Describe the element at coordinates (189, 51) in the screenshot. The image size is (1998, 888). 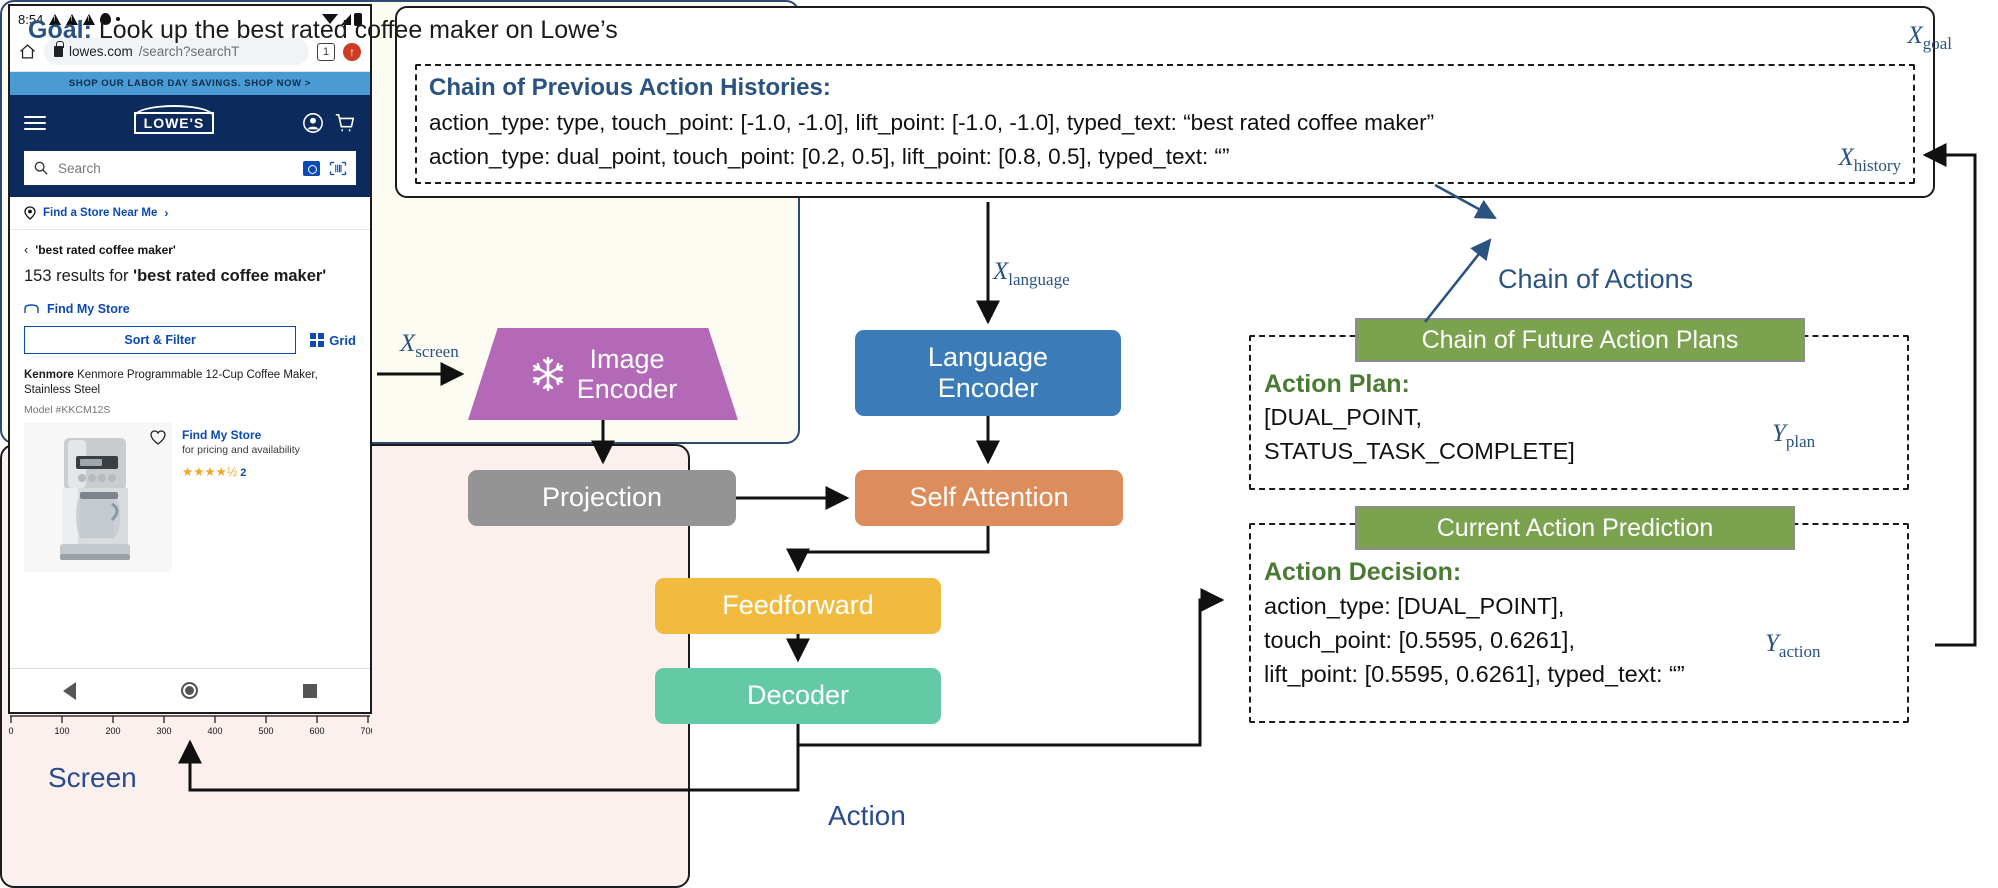
I see `url-path: /search?searchT` at that location.